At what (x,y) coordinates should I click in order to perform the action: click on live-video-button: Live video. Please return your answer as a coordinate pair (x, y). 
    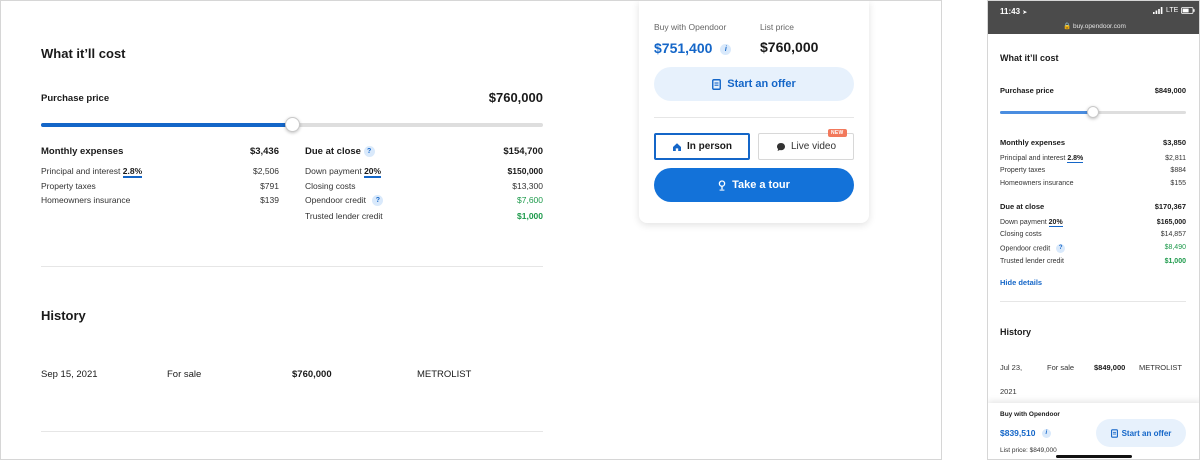
    Looking at the image, I should click on (806, 146).